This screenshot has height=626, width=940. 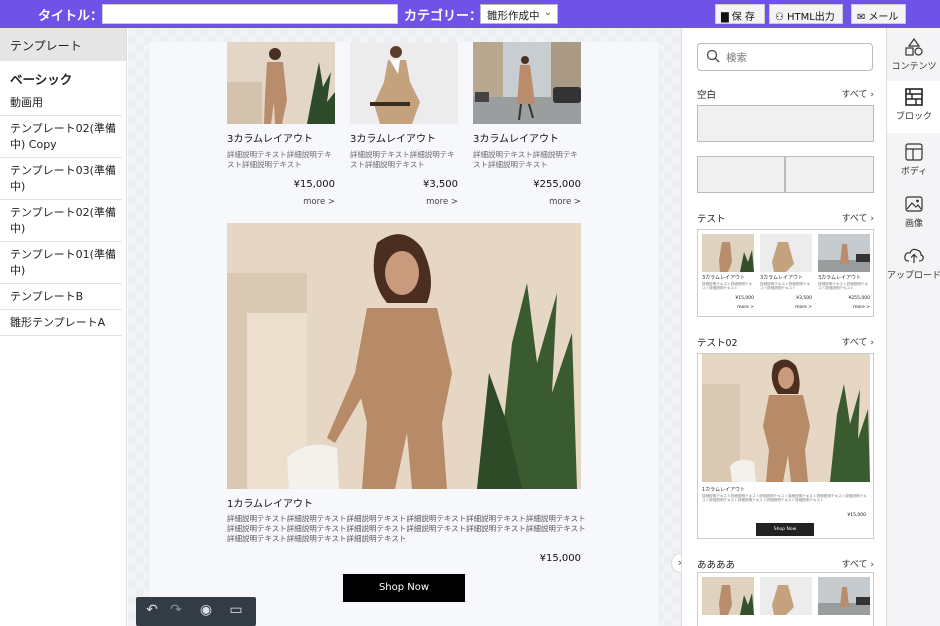 I want to click on image-icon, so click(x=914, y=204).